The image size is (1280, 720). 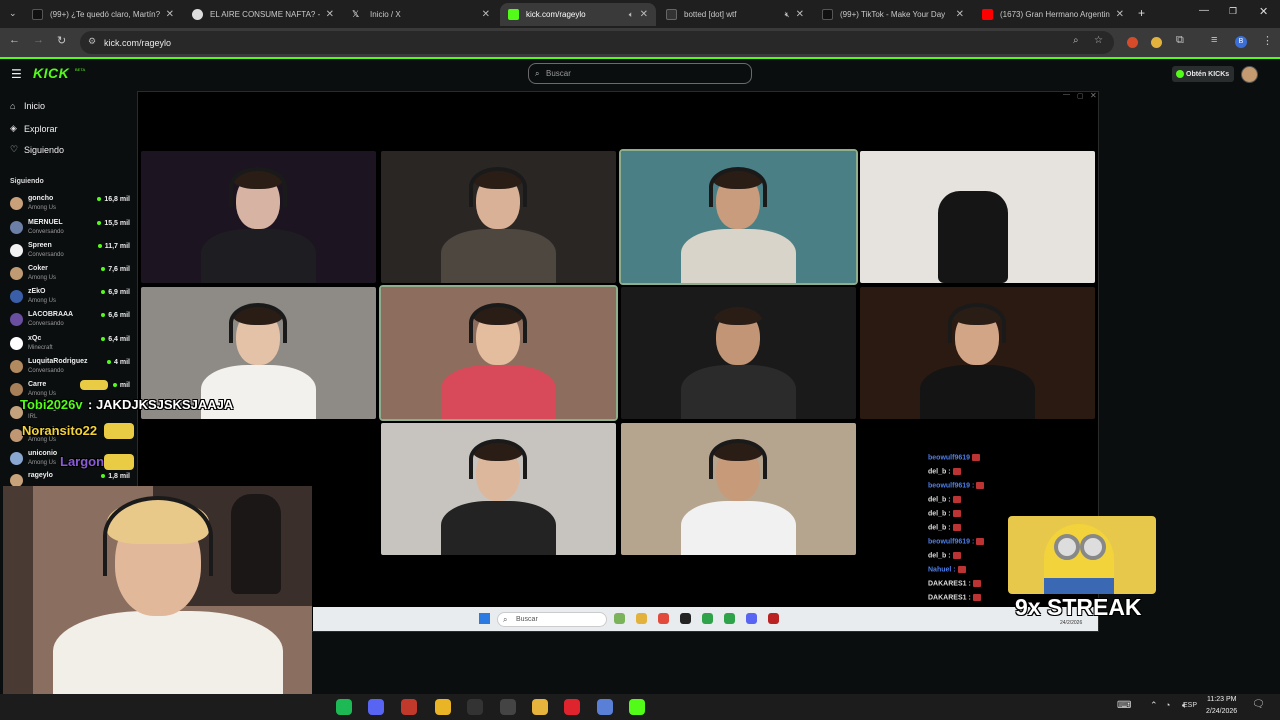 I want to click on keyboard-icon: ⌨, so click(x=1124, y=705).